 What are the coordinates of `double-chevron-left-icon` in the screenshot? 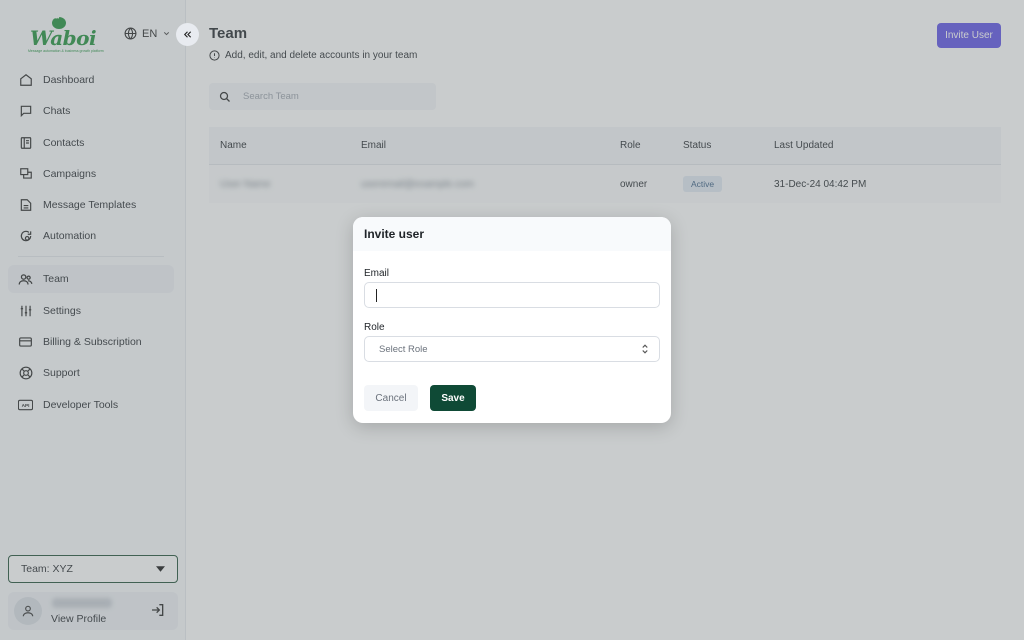 It's located at (187, 34).